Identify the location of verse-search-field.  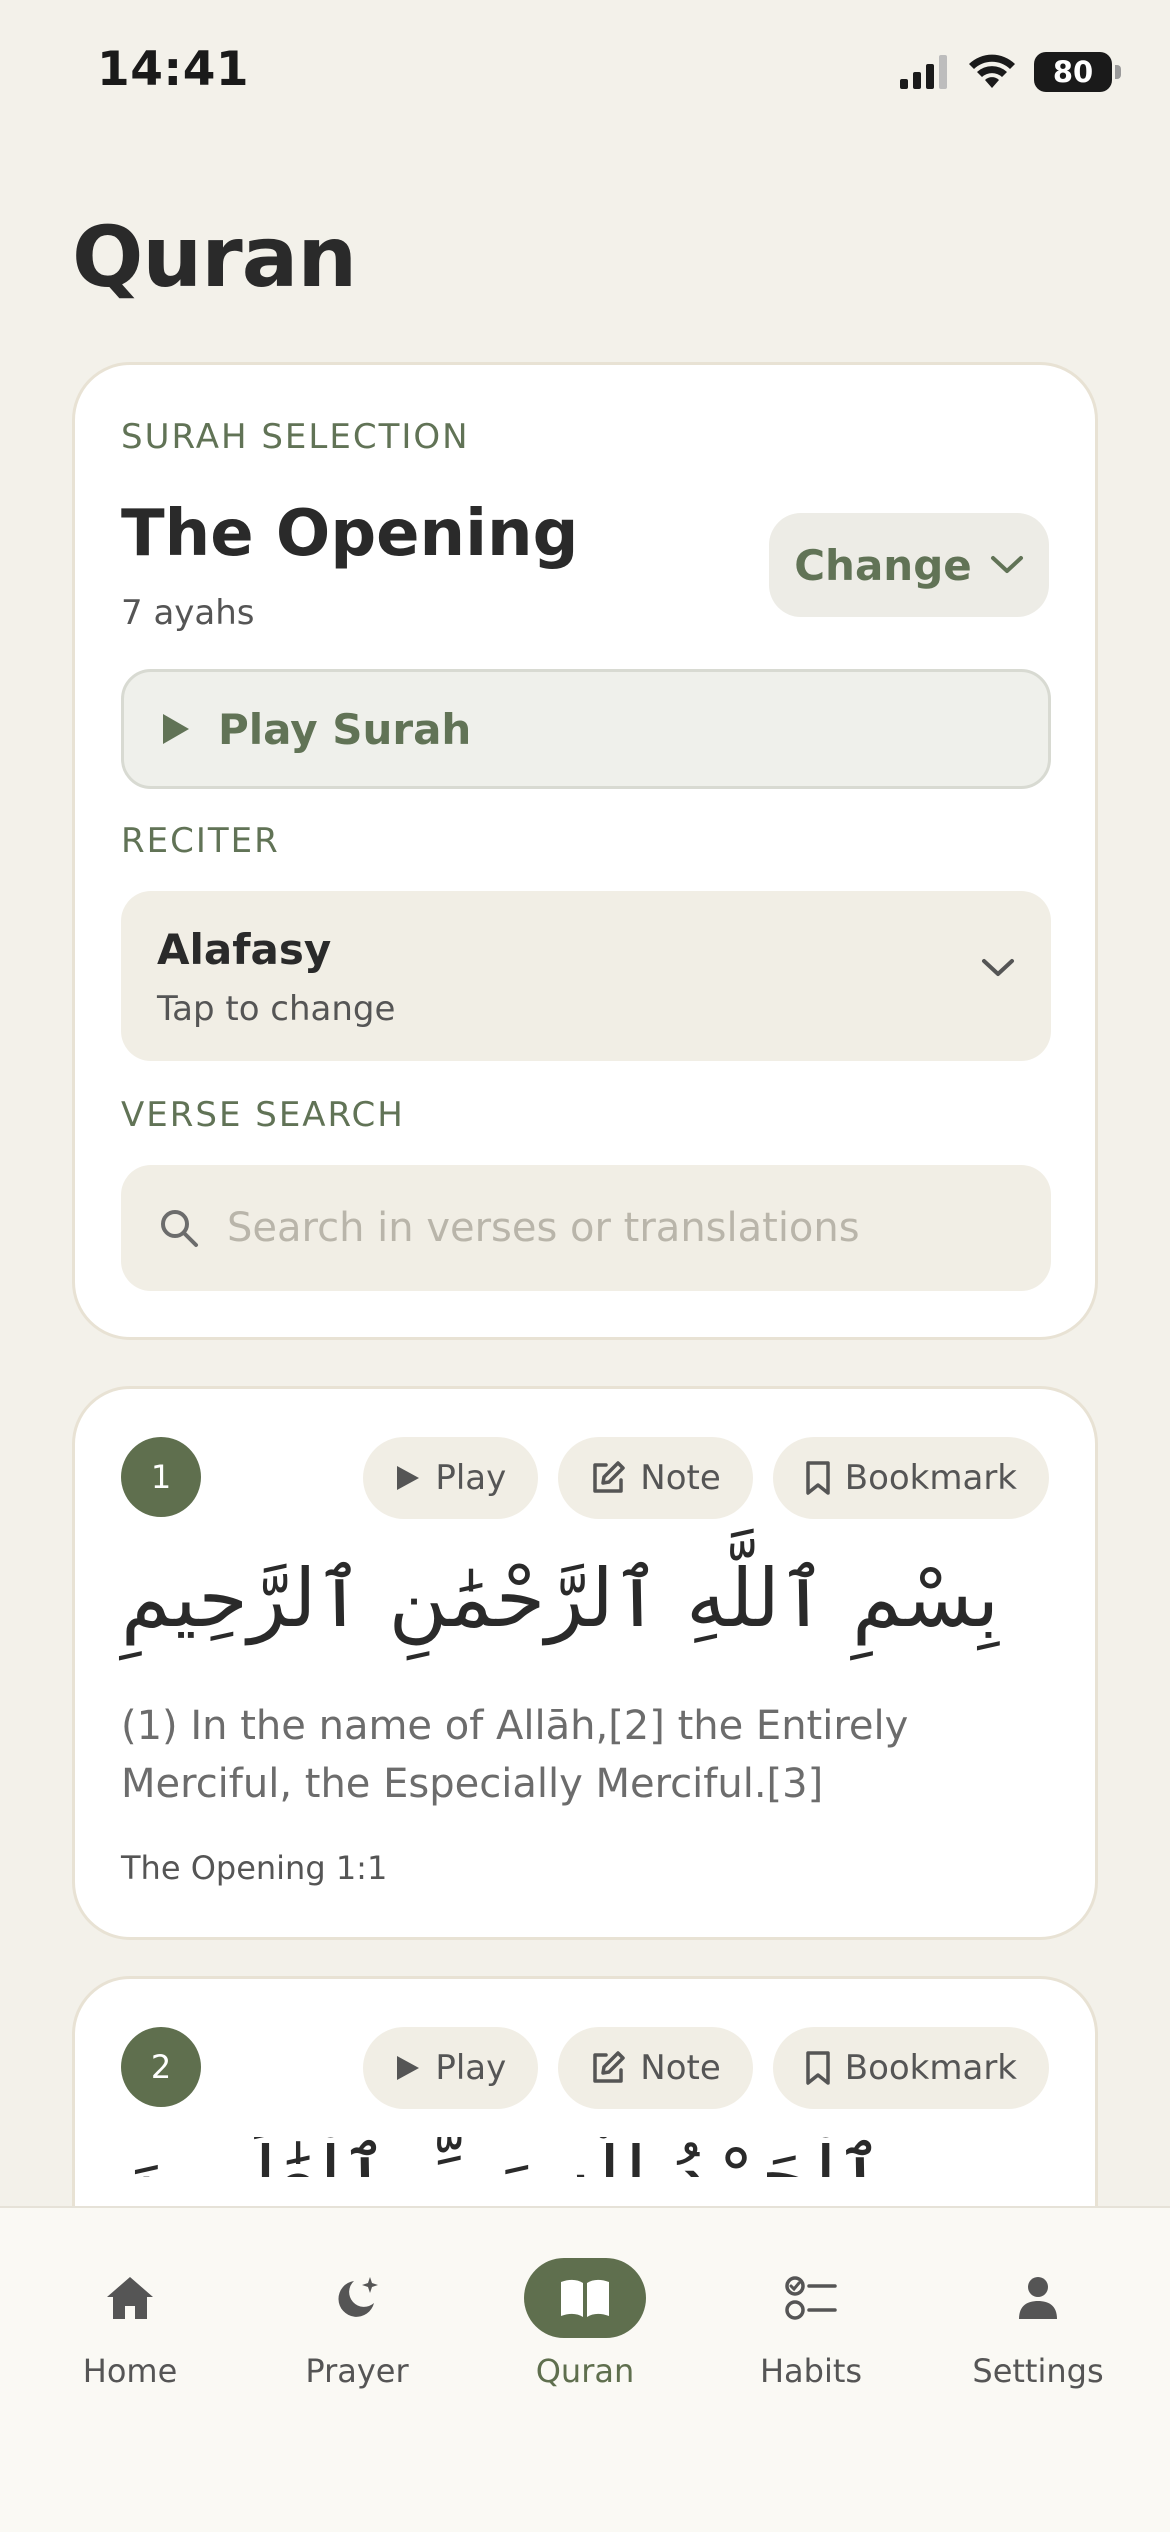
(586, 1228).